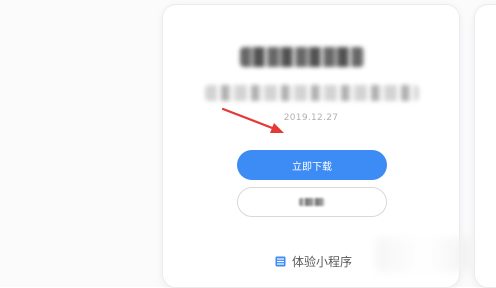 The height and width of the screenshot is (288, 496). Describe the element at coordinates (322, 261) in the screenshot. I see `mini-program-label: 体验小程序` at that location.